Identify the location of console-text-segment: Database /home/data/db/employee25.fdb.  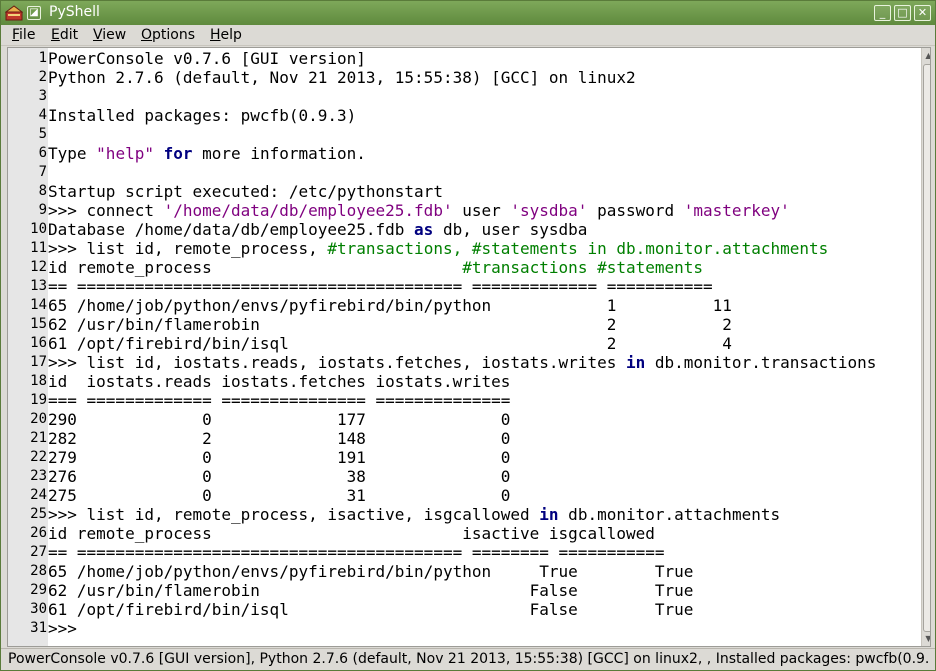
(231, 229).